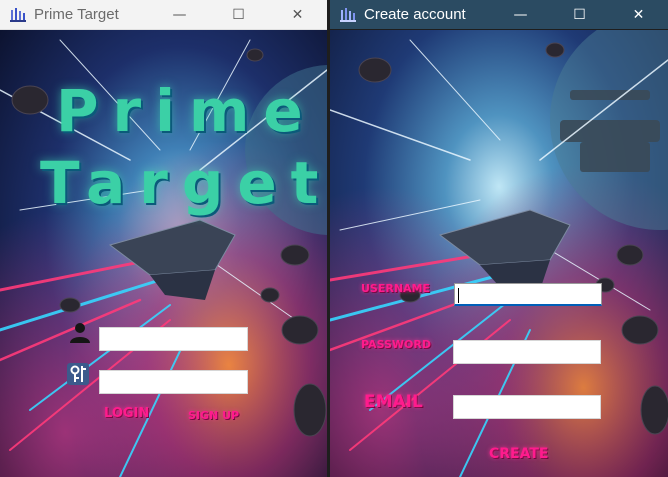 Image resolution: width=668 pixels, height=477 pixels. I want to click on title-bar: Create account — ☐ ✕, so click(499, 14).